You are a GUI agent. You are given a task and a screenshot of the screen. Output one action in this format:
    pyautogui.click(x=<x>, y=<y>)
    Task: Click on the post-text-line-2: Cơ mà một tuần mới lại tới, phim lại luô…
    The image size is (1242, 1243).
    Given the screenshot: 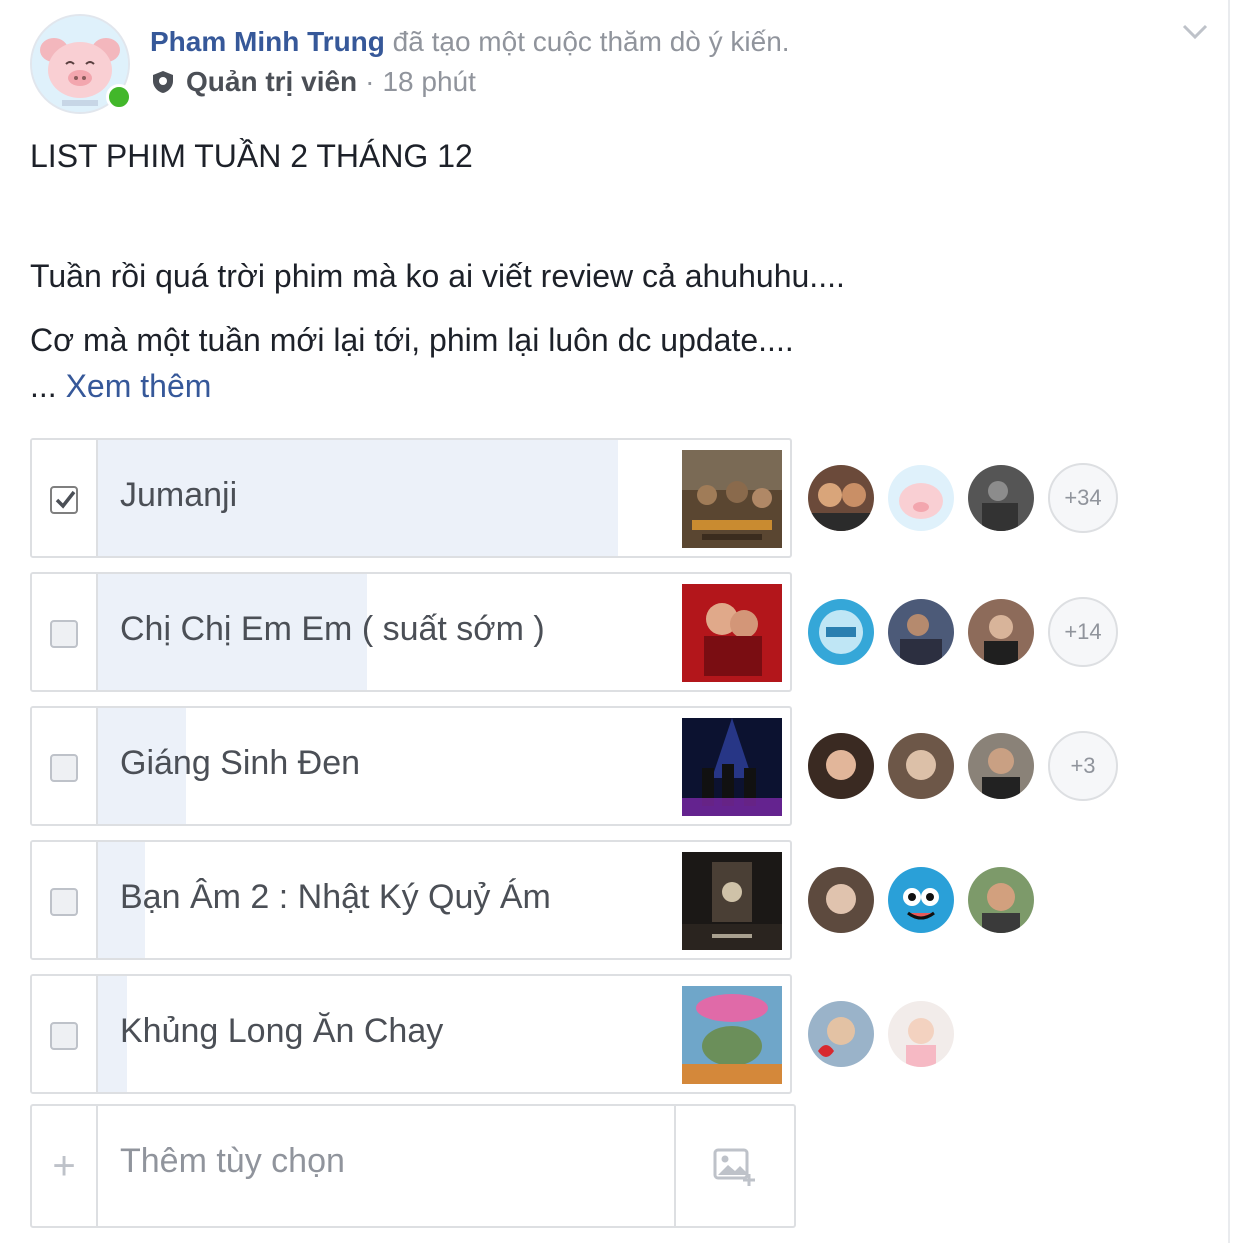 What is the action you would take?
    pyautogui.click(x=412, y=340)
    